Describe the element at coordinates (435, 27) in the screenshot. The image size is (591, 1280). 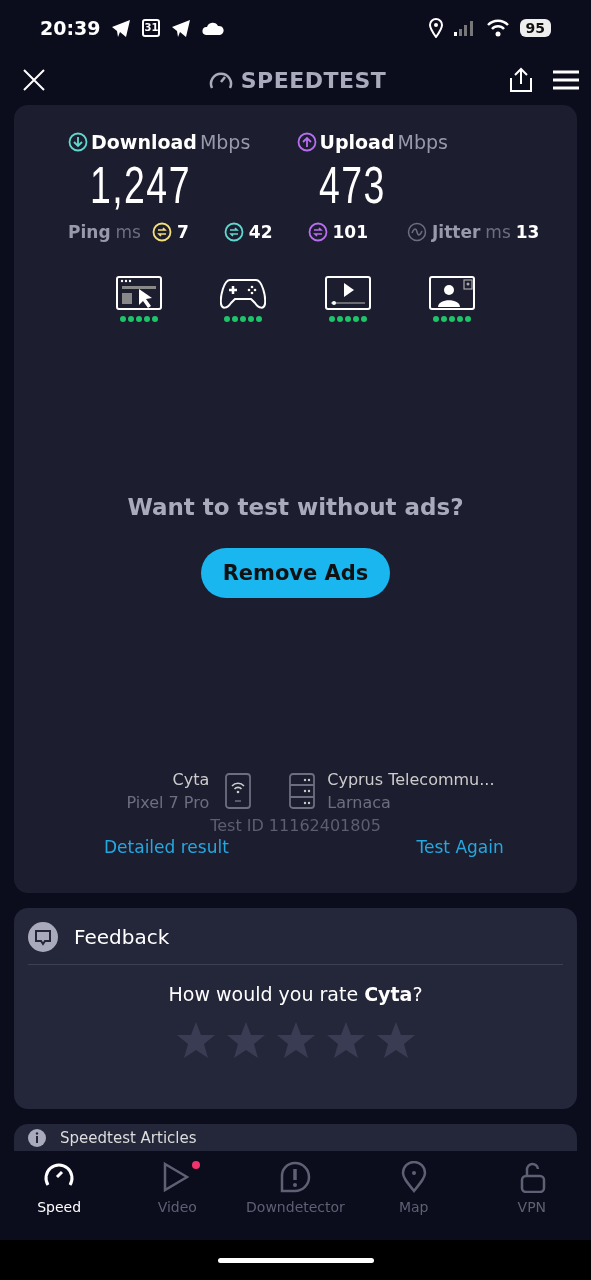
I see `location-icon` at that location.